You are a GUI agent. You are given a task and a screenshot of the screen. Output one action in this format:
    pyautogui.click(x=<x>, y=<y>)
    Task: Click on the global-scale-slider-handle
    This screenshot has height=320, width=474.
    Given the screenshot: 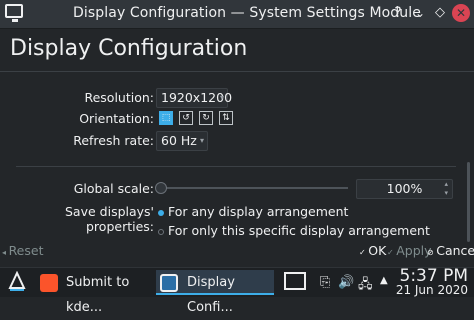 What is the action you would take?
    pyautogui.click(x=161, y=188)
    